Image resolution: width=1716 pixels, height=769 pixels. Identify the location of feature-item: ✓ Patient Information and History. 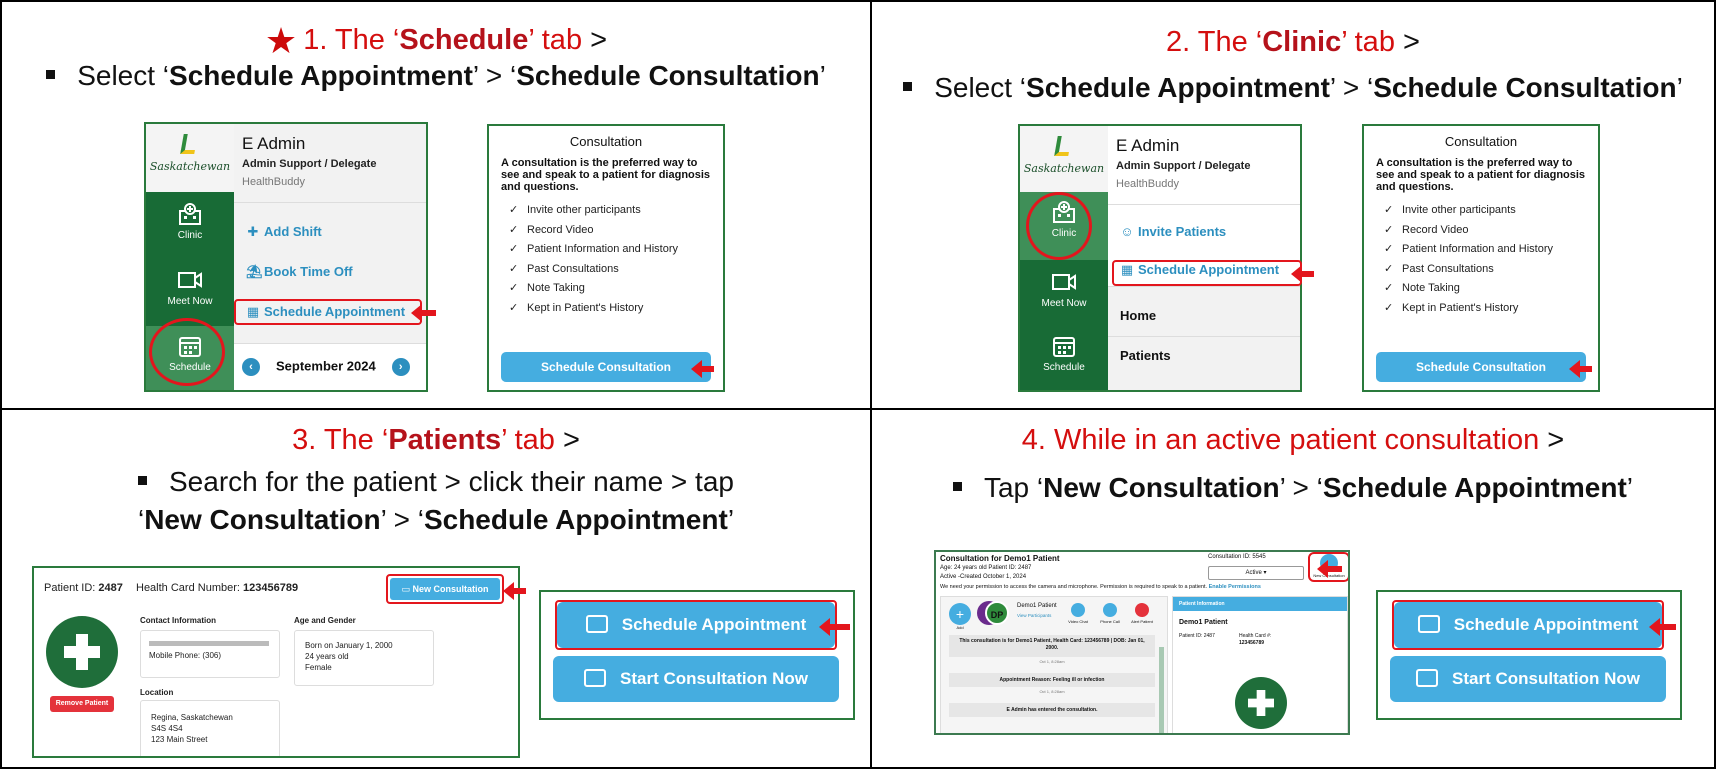
(1469, 249).